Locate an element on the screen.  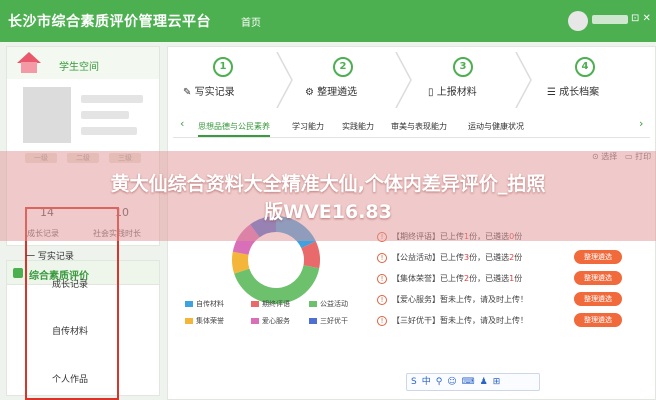
category-tabs: 思想品德与公民素养 学习能力 实践能力 审美与表现能力 运动与健康状况 is located at coordinates (411, 127).